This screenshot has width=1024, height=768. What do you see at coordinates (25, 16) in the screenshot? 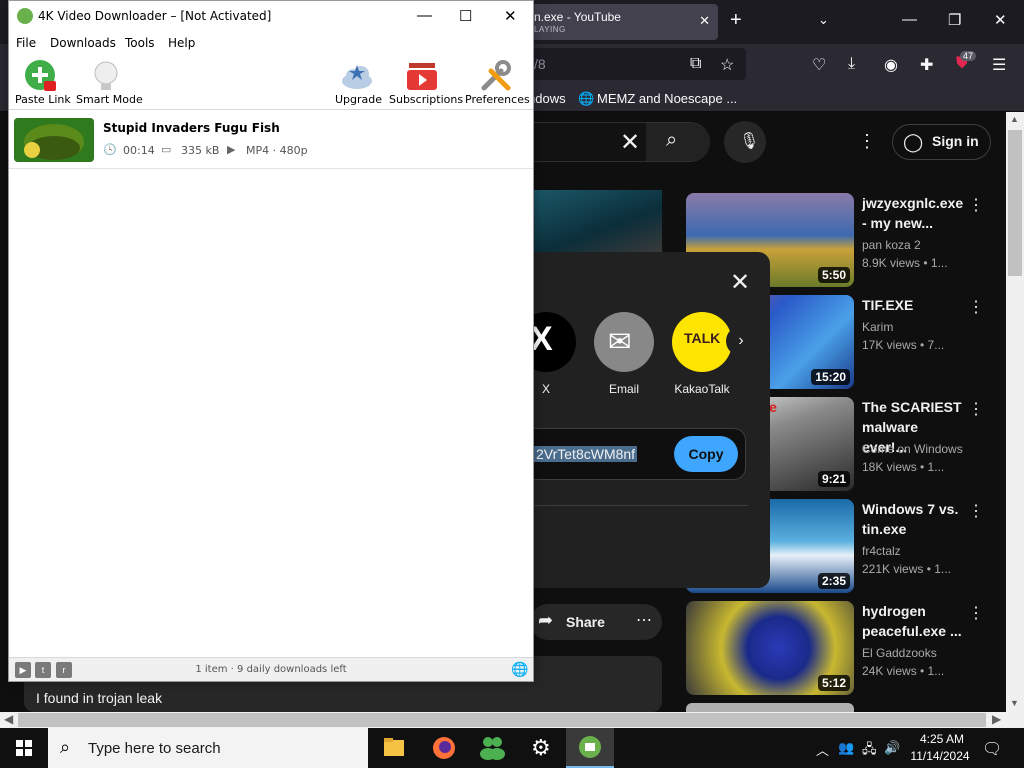
I see `app-logo-icon` at bounding box center [25, 16].